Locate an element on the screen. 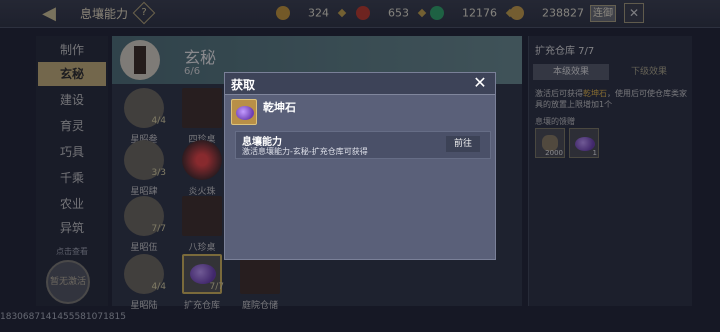 The height and width of the screenshot is (332, 720). item-row: 乾坤石 is located at coordinates (361, 112).